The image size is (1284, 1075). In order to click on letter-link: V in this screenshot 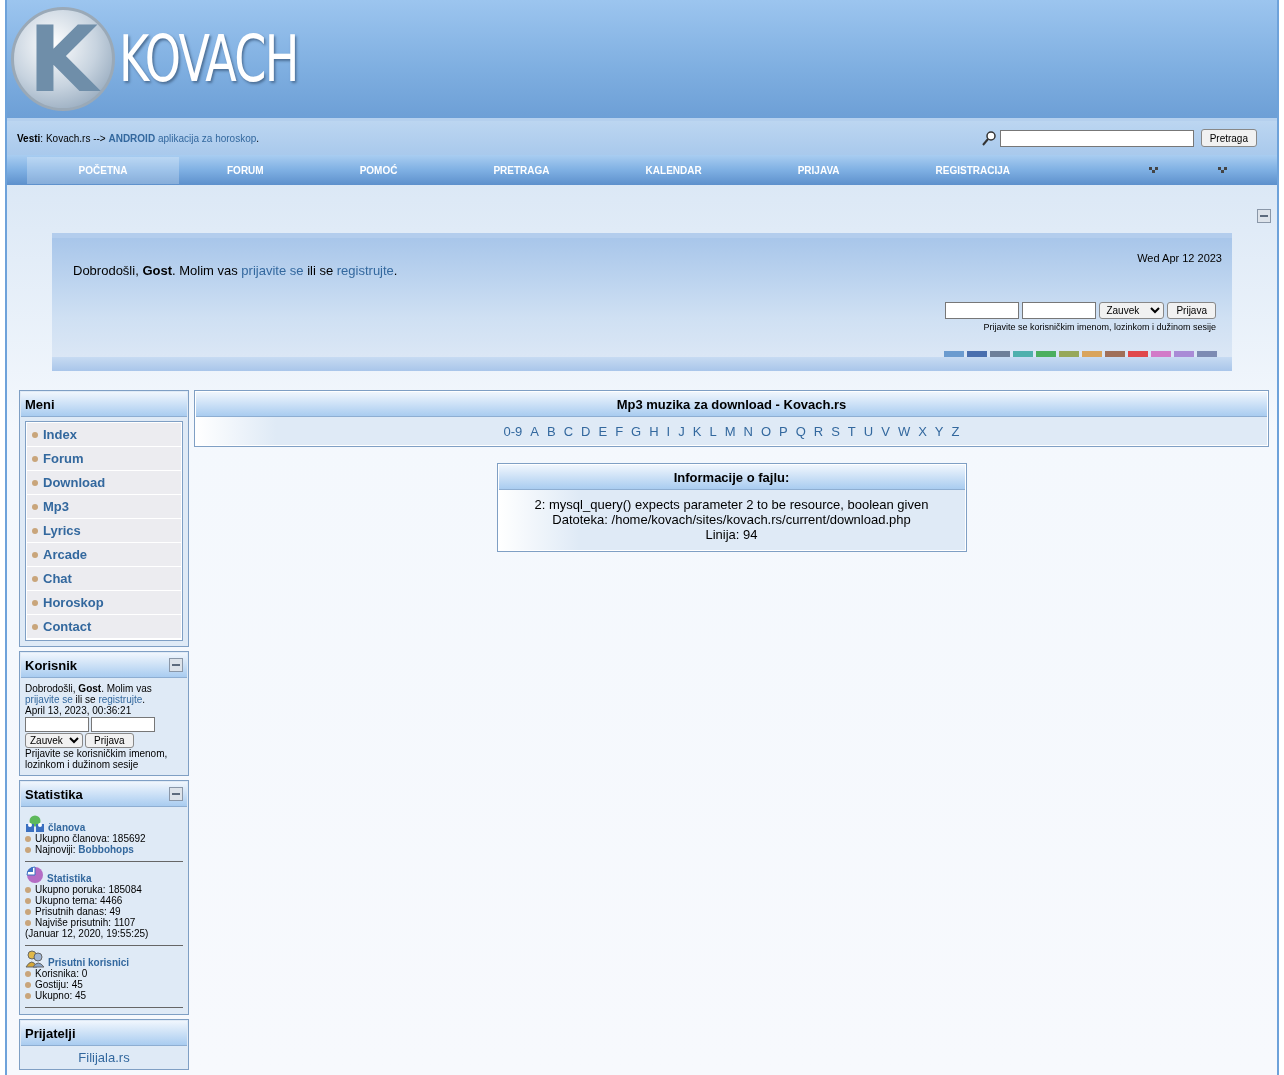, I will do `click(885, 431)`.